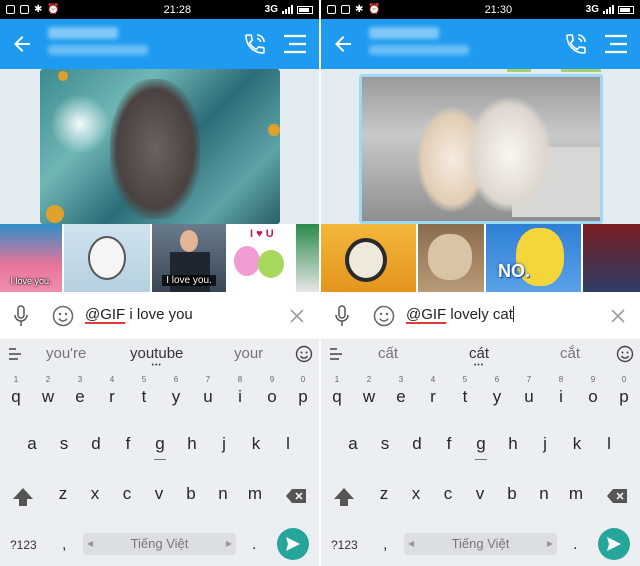 Image resolution: width=640 pixels, height=566 pixels. I want to click on gif-thumb-angry-birds: I ♥ U, so click(261, 258).